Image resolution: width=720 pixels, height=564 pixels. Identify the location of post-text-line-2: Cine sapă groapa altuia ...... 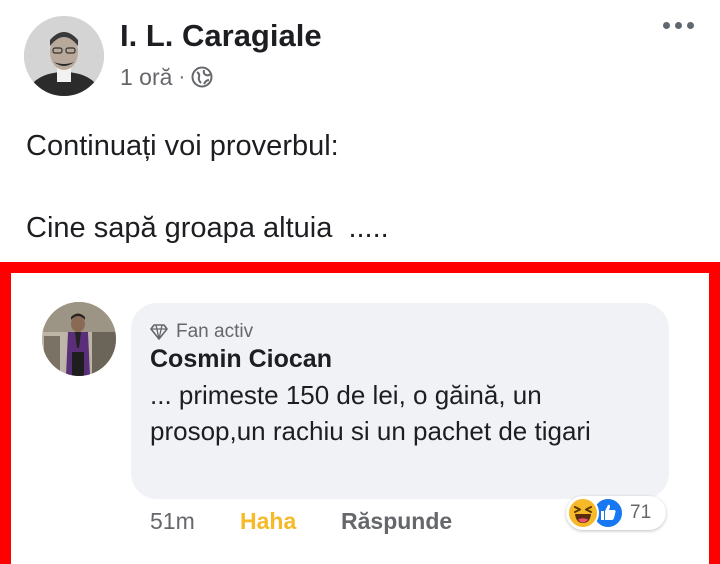
(207, 228).